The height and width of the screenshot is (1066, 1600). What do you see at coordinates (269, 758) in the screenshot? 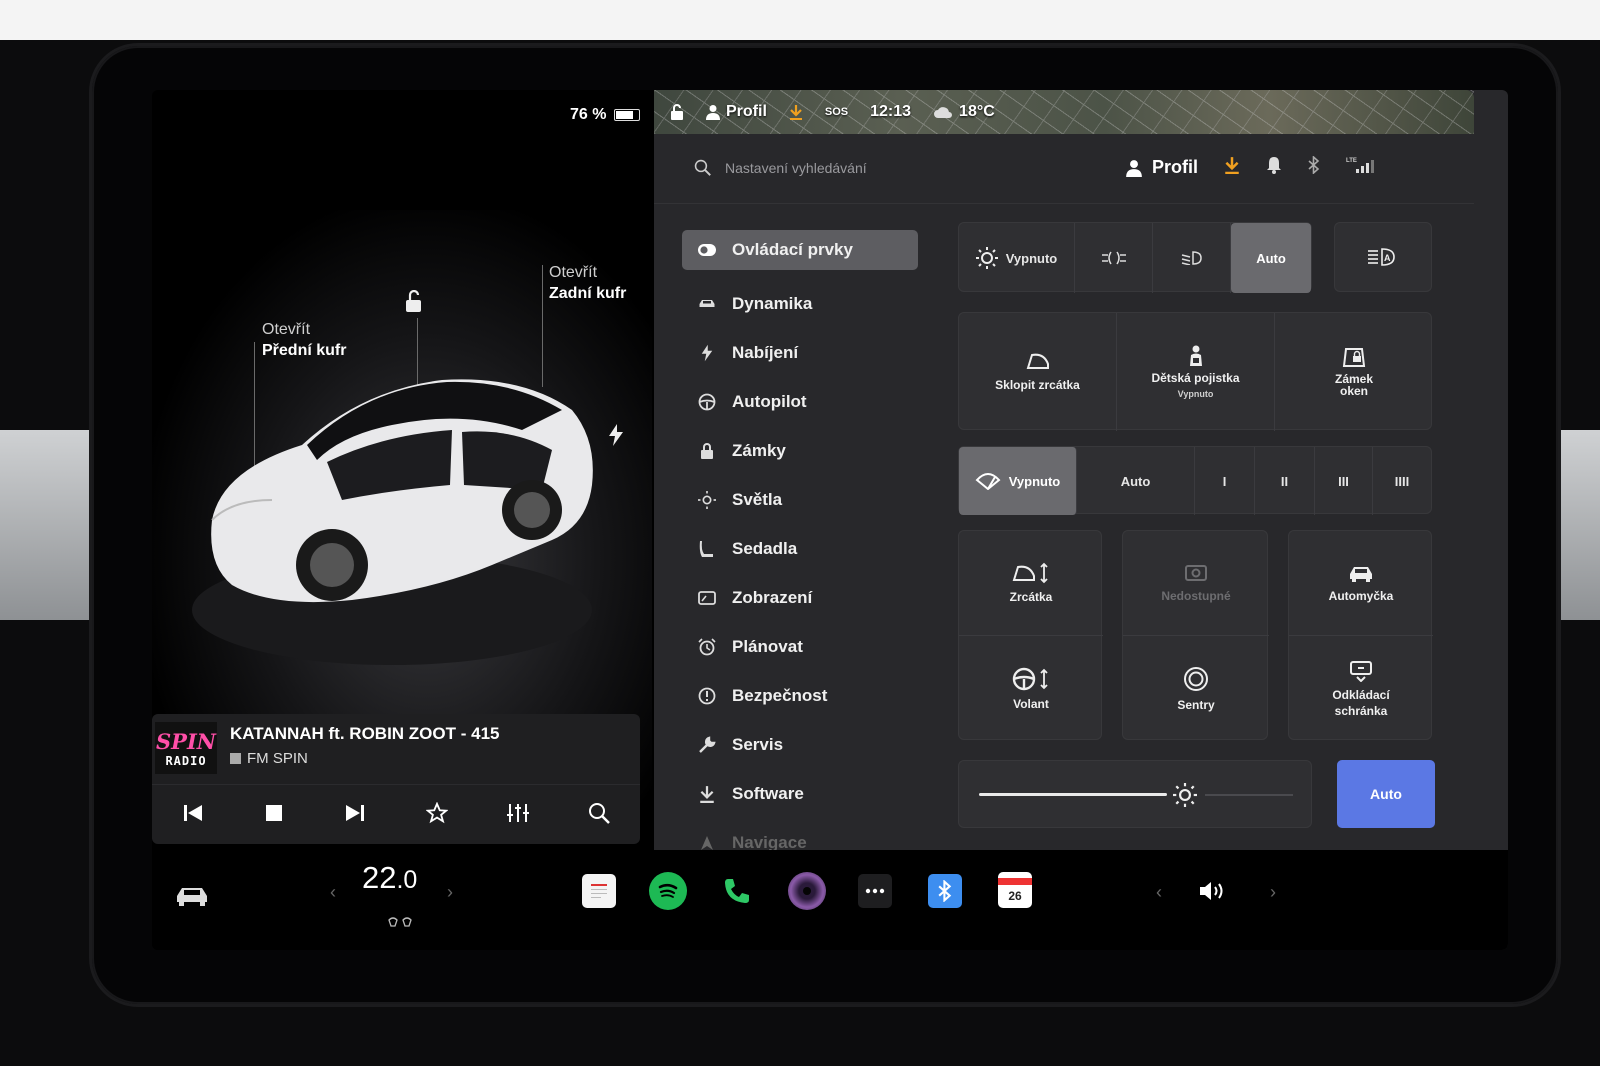
I see `station-name: FM SPIN` at bounding box center [269, 758].